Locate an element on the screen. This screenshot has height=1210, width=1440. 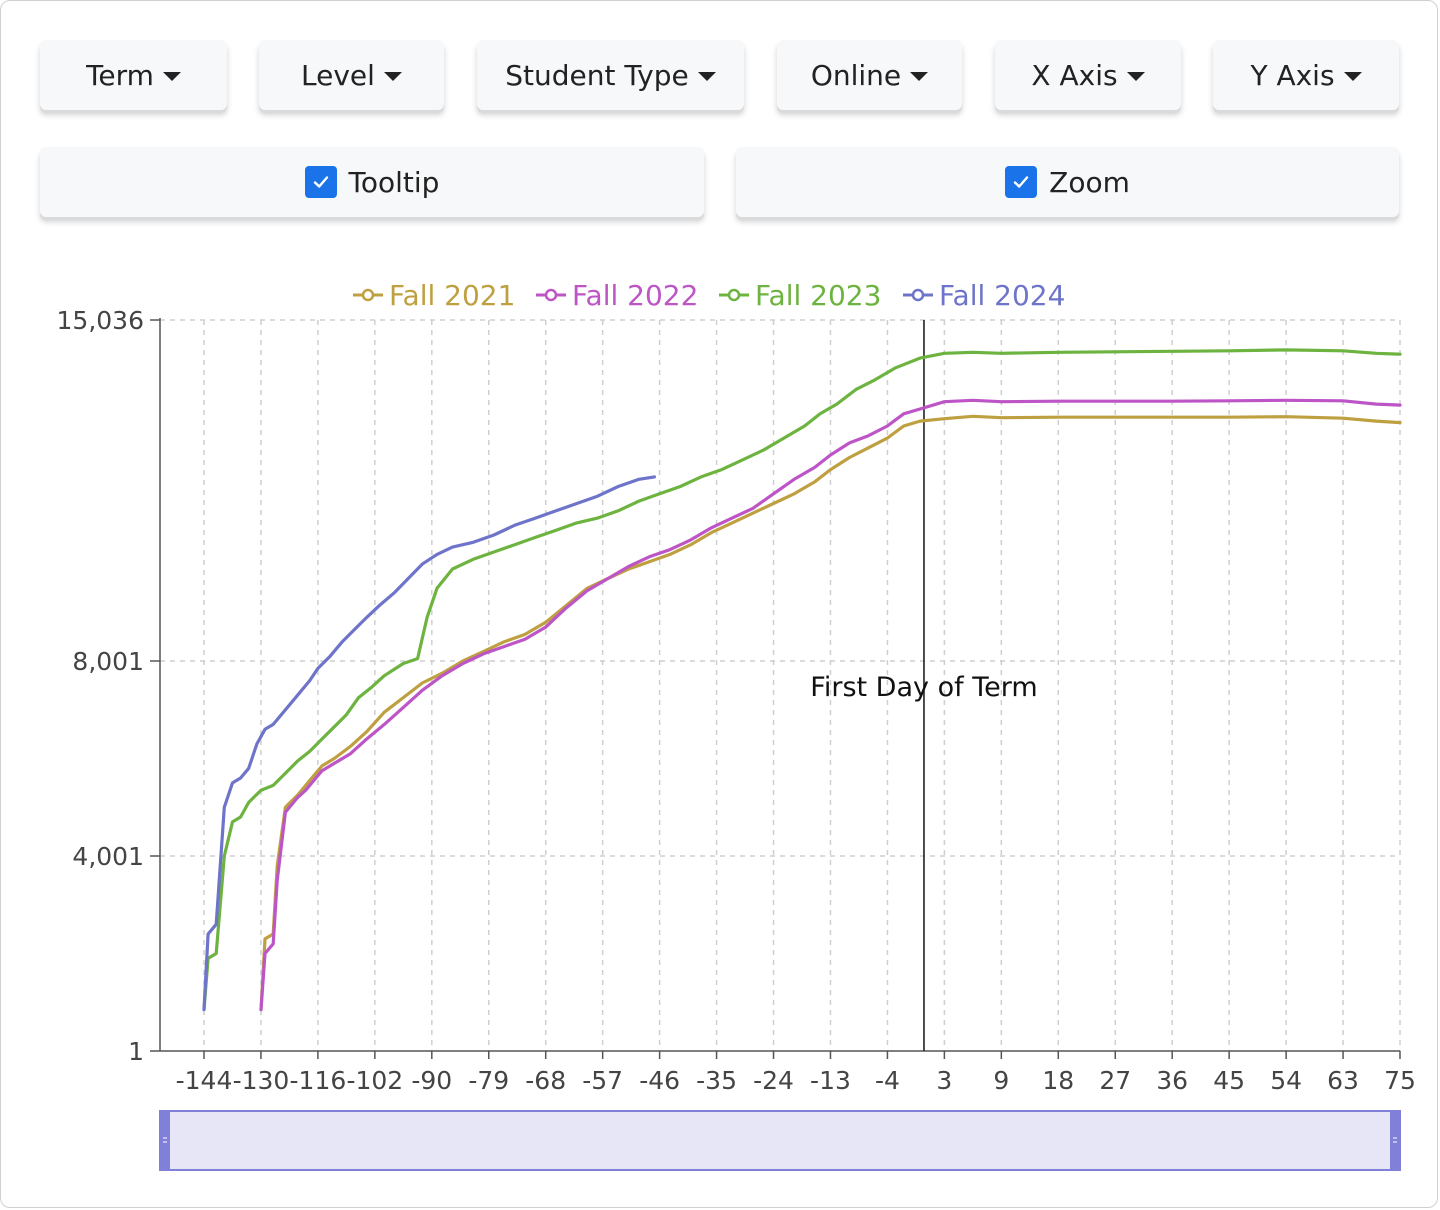
x-tick-label: -46 is located at coordinates (659, 1080).